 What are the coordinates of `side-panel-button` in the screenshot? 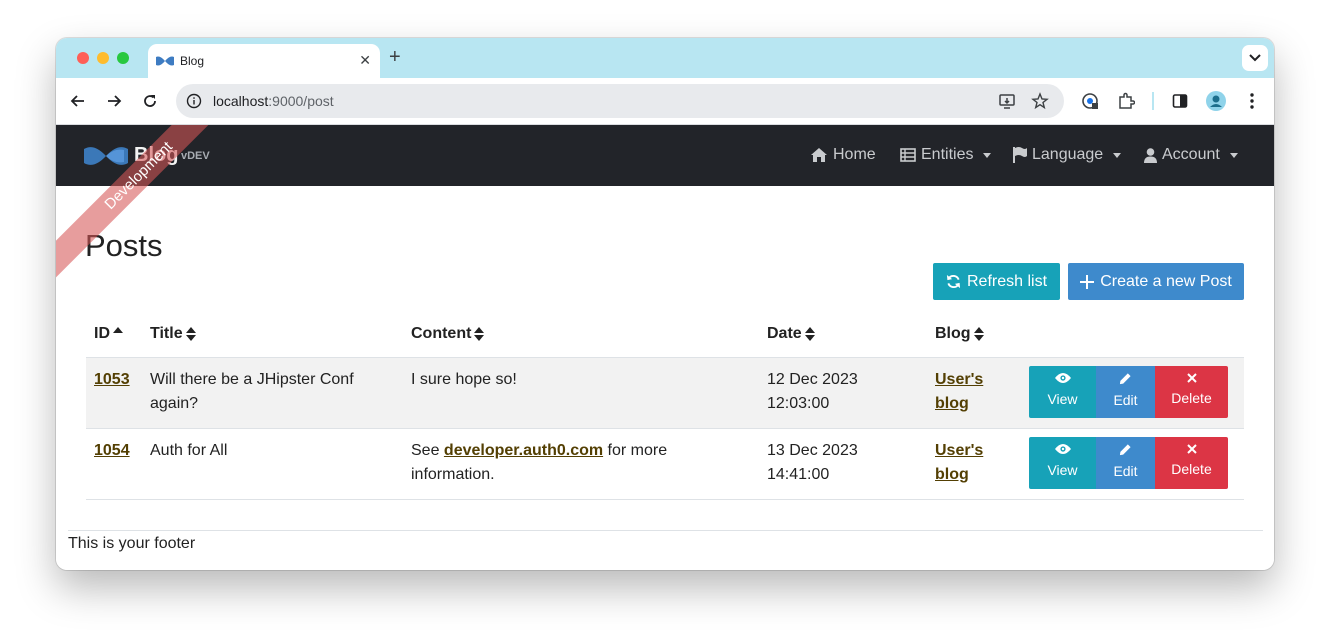 It's located at (1180, 101).